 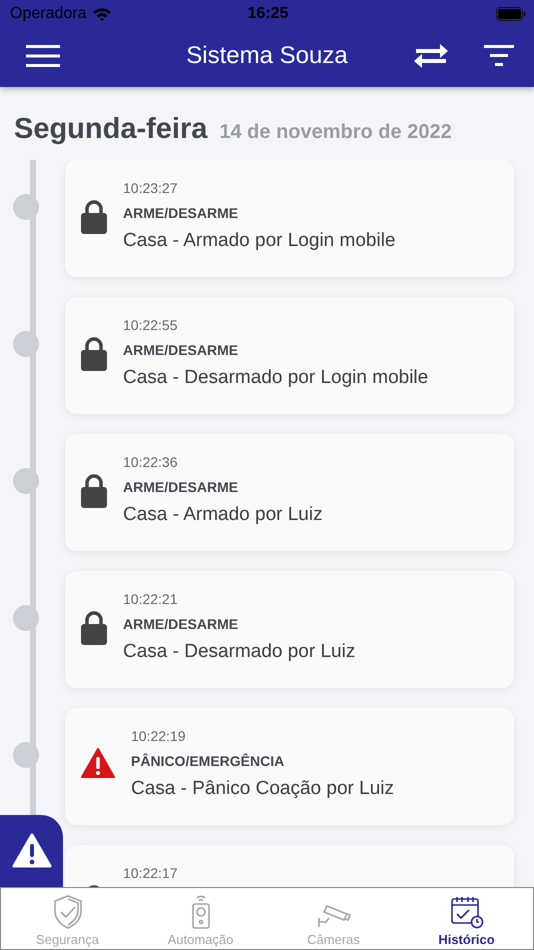 I want to click on panic-button, so click(x=31, y=851).